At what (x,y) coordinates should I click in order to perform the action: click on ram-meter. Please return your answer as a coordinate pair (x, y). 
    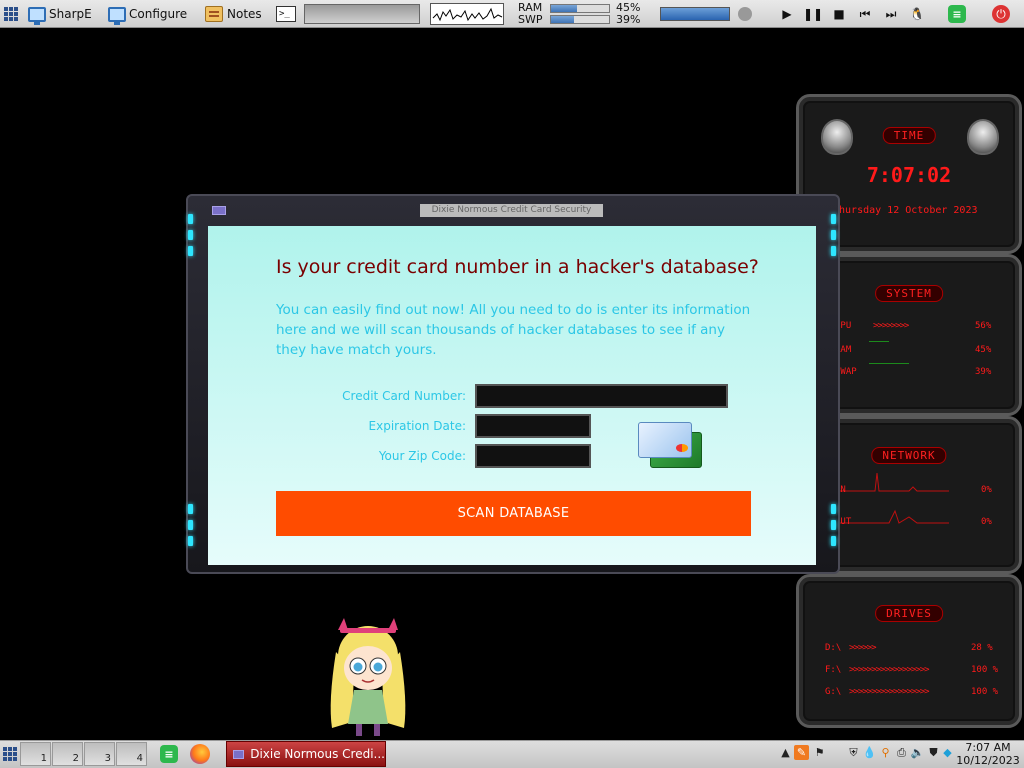
    Looking at the image, I should click on (580, 8).